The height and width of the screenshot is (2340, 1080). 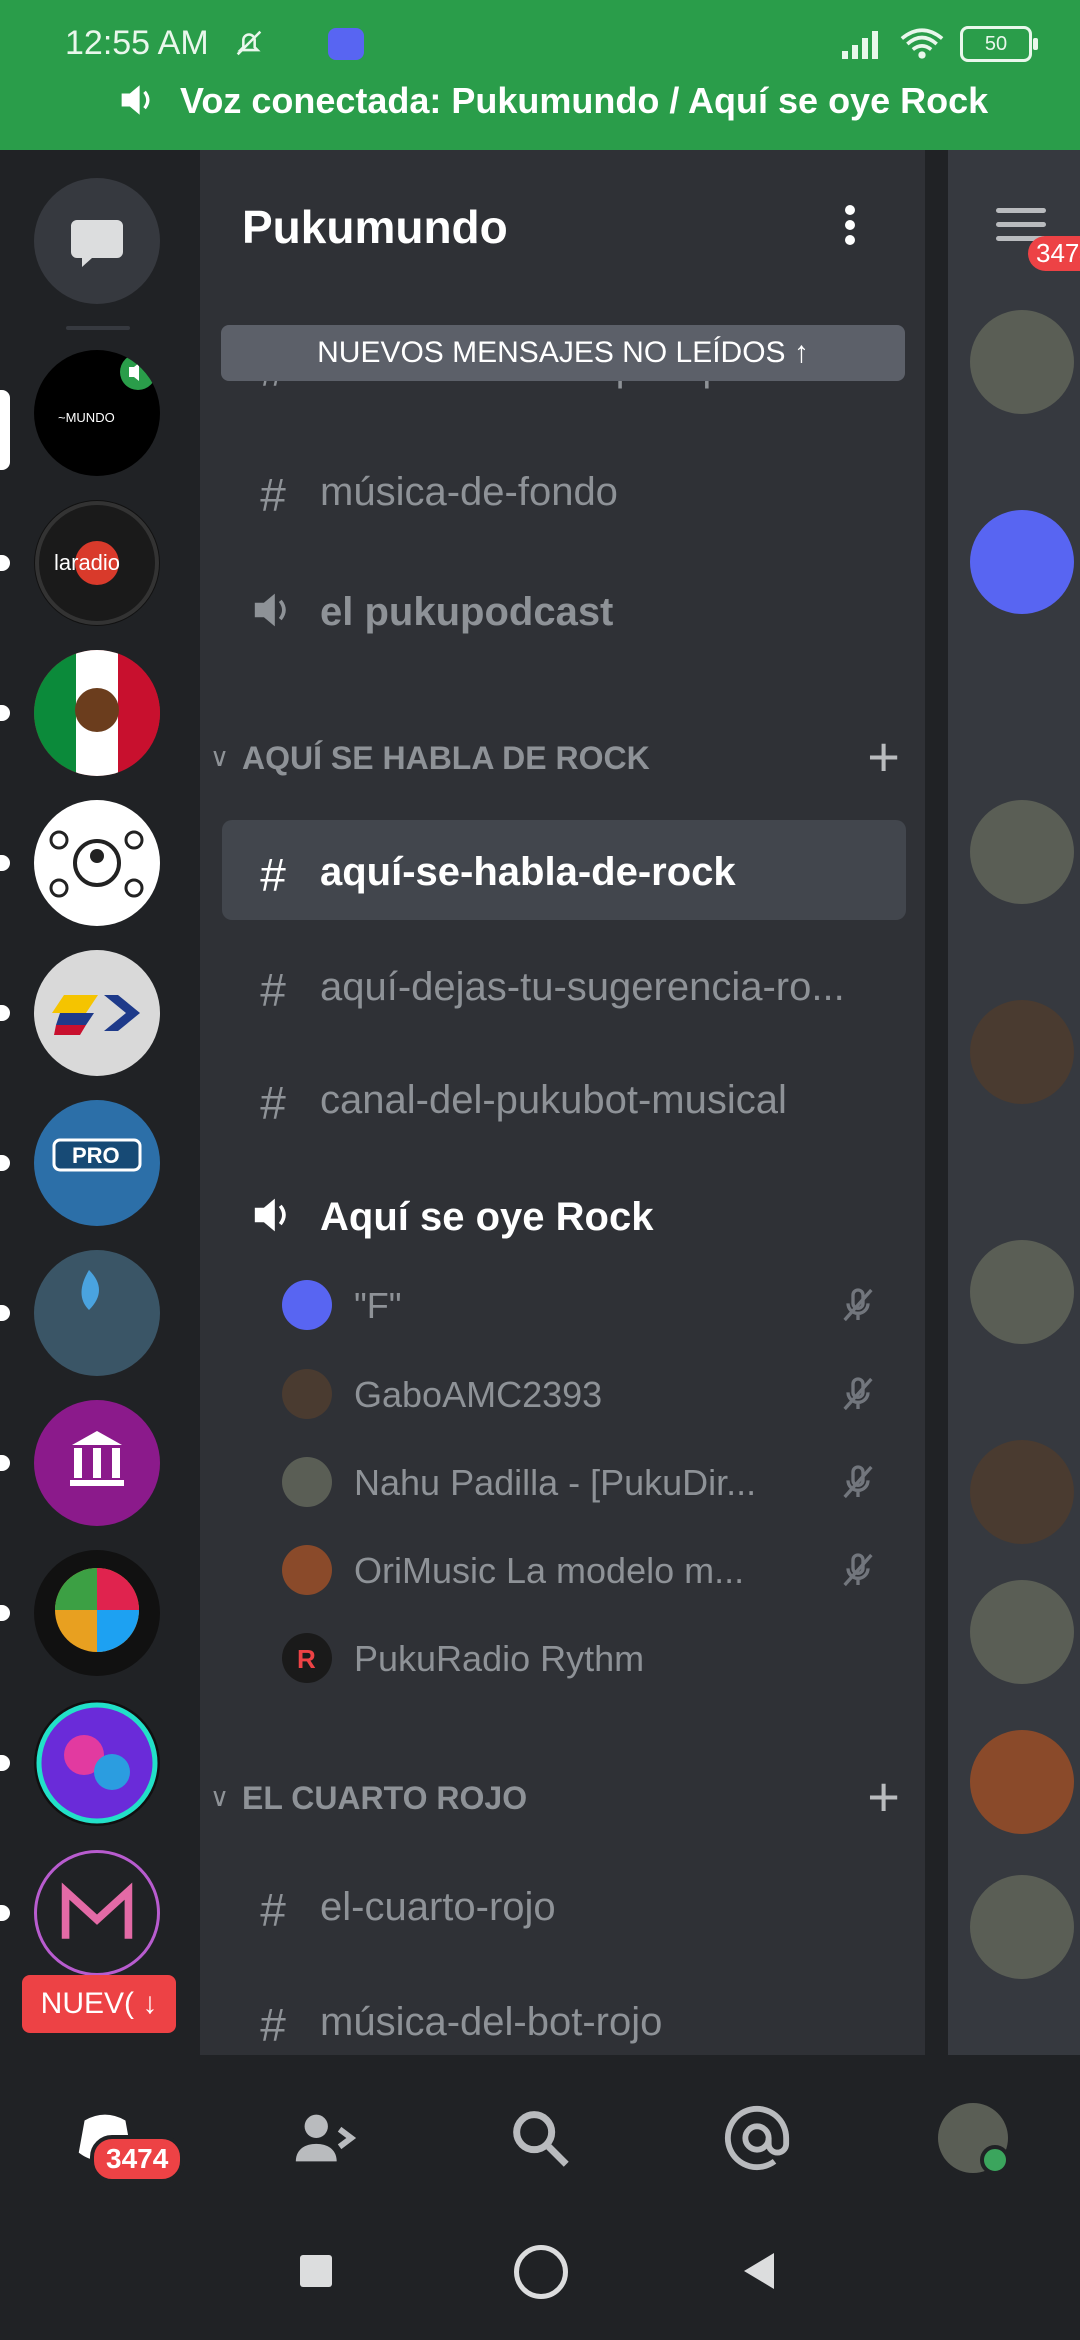 I want to click on rf-logo, so click(x=97, y=1610).